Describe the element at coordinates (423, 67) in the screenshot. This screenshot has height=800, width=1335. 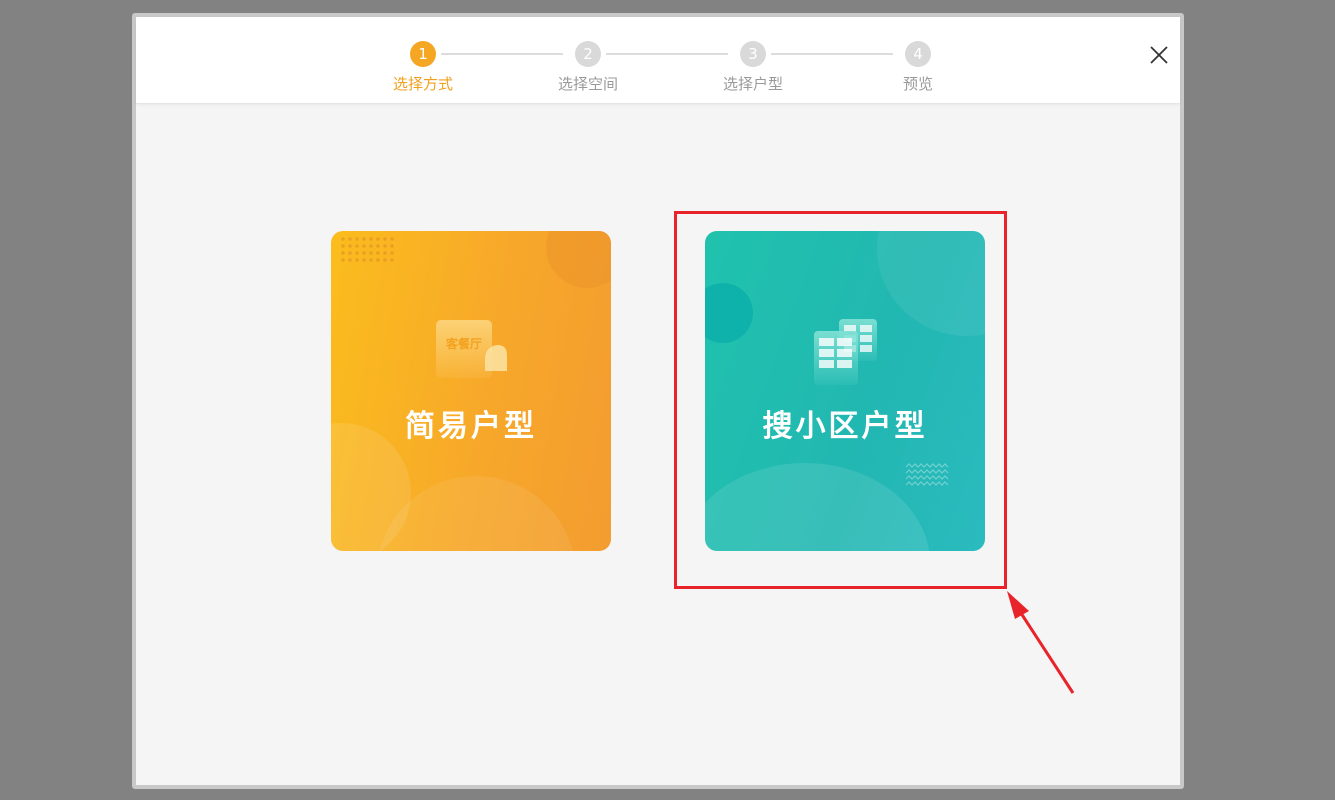
I see `step-1: 1 选择方式` at that location.